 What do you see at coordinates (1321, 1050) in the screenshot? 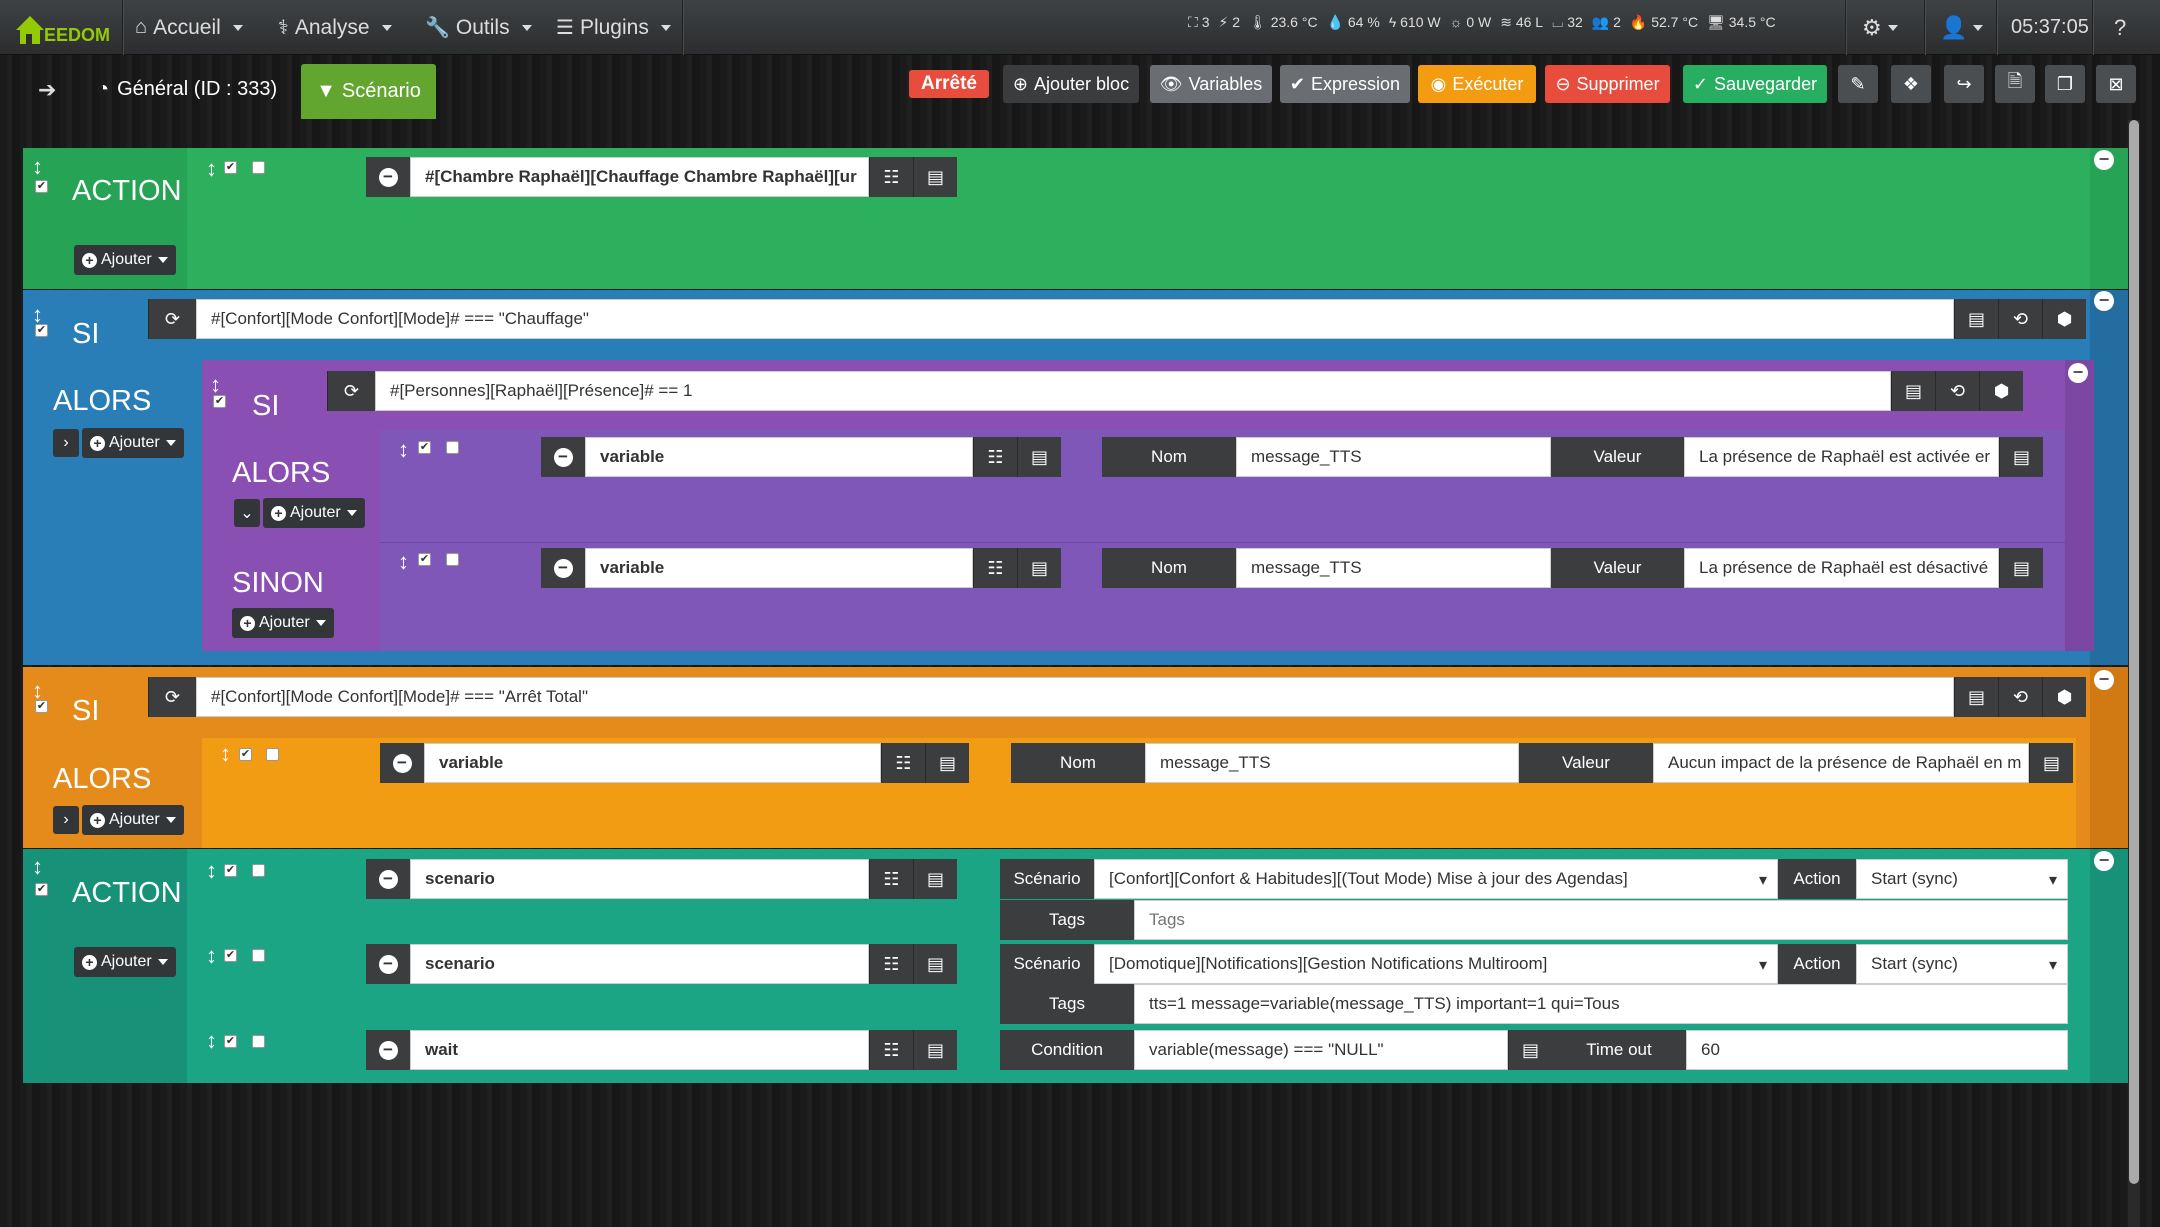
I see `wait-condition-input: variable(message) === "NULL"` at bounding box center [1321, 1050].